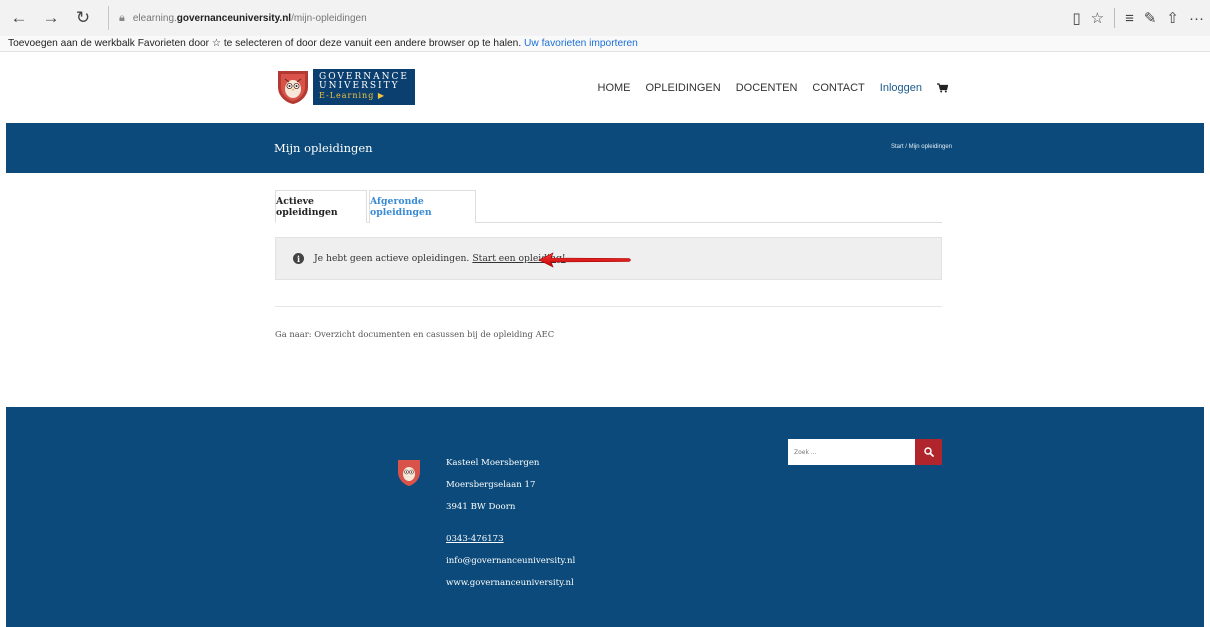 The height and width of the screenshot is (627, 1210). What do you see at coordinates (321, 206) in the screenshot?
I see `tab-actieve-opleidingen: Actieve opleidingen` at bounding box center [321, 206].